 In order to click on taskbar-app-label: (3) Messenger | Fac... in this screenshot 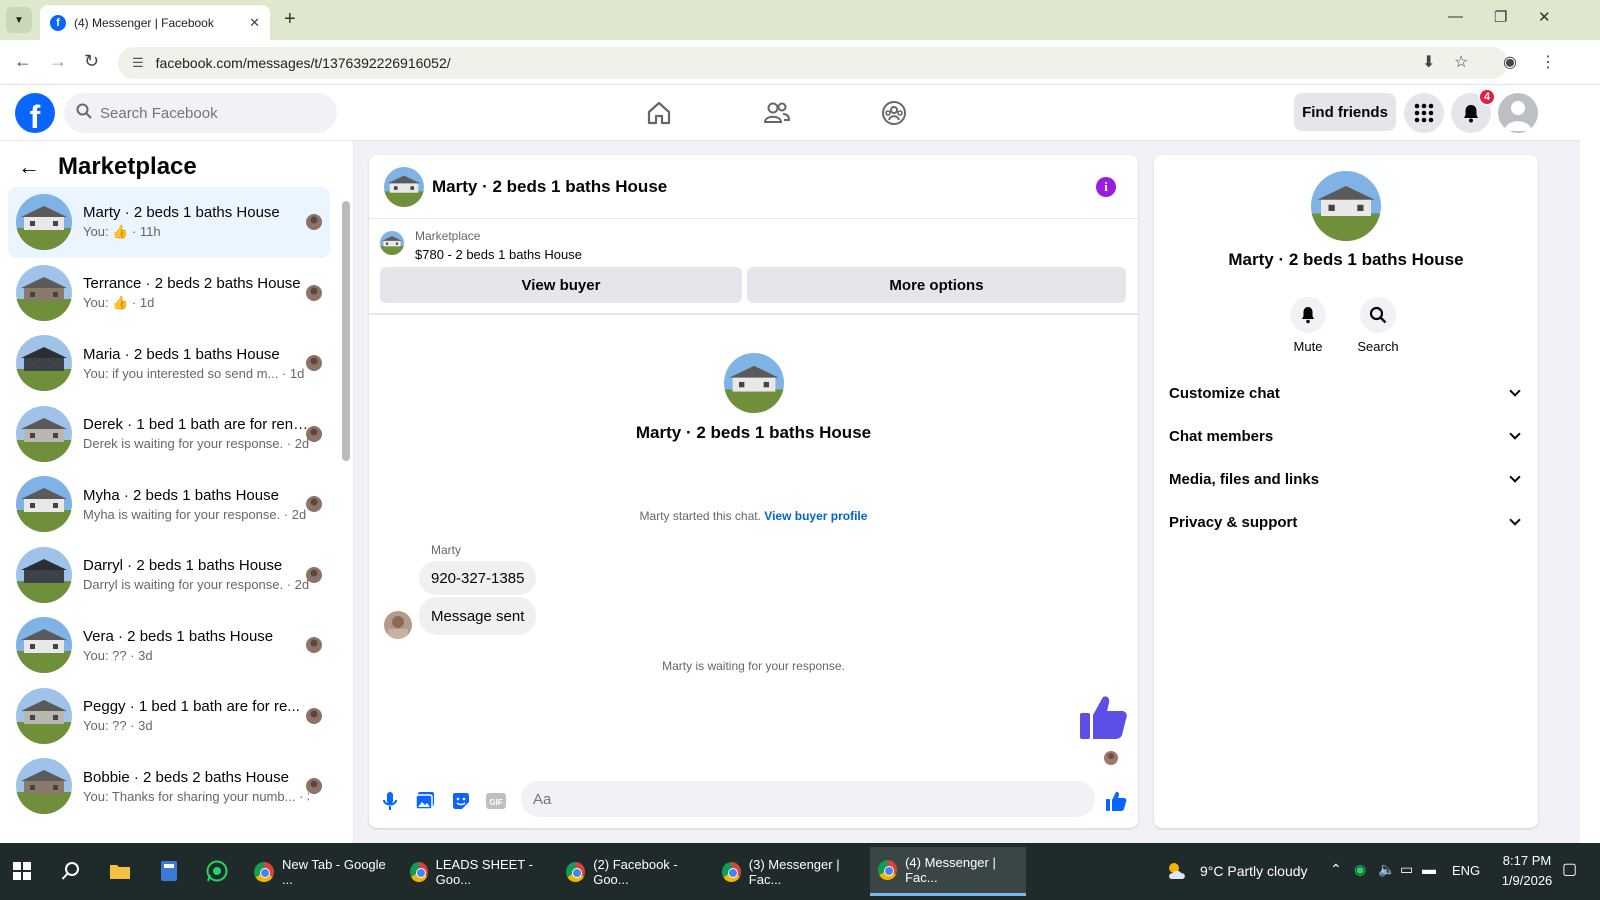, I will do `click(794, 871)`.